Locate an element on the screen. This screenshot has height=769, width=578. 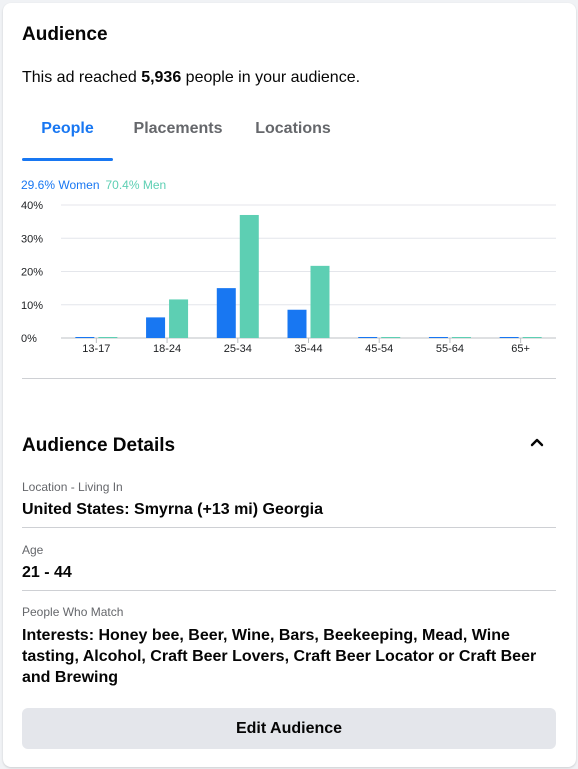
edit-audience-button: Edit Audience is located at coordinates (289, 728).